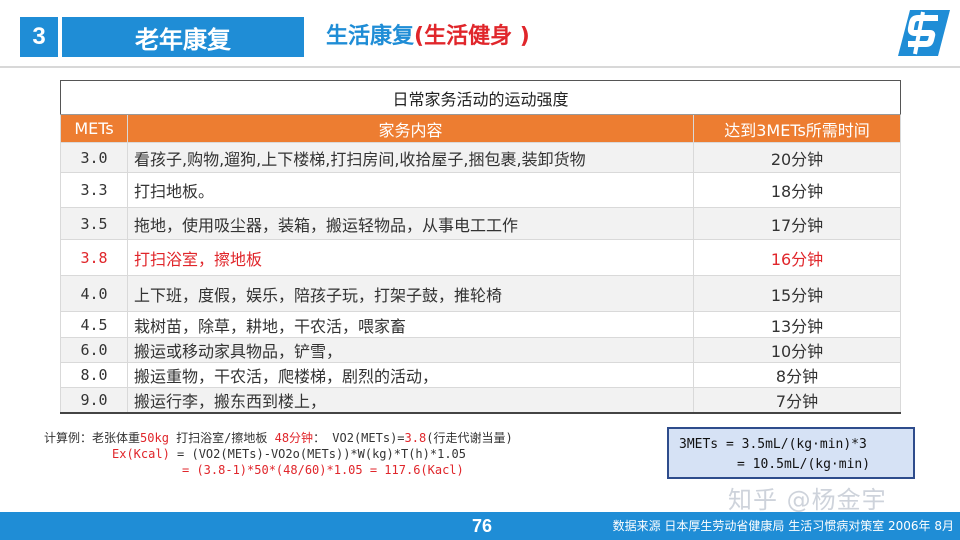 This screenshot has height=540, width=960. Describe the element at coordinates (482, 526) in the screenshot. I see `page-number: 76` at that location.